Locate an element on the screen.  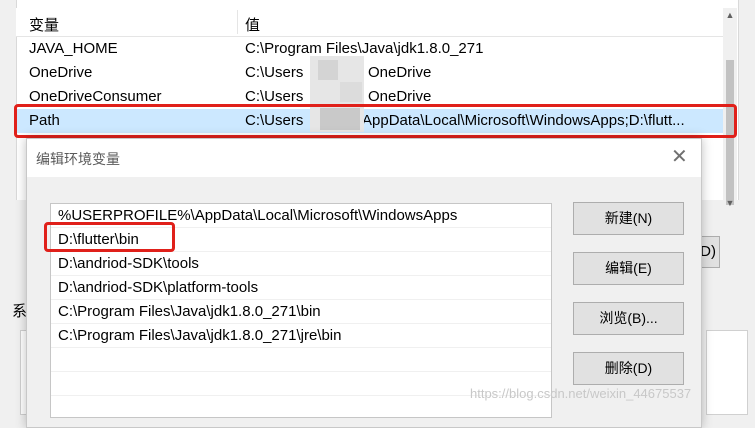
edit-button: 编辑(E) is located at coordinates (628, 268).